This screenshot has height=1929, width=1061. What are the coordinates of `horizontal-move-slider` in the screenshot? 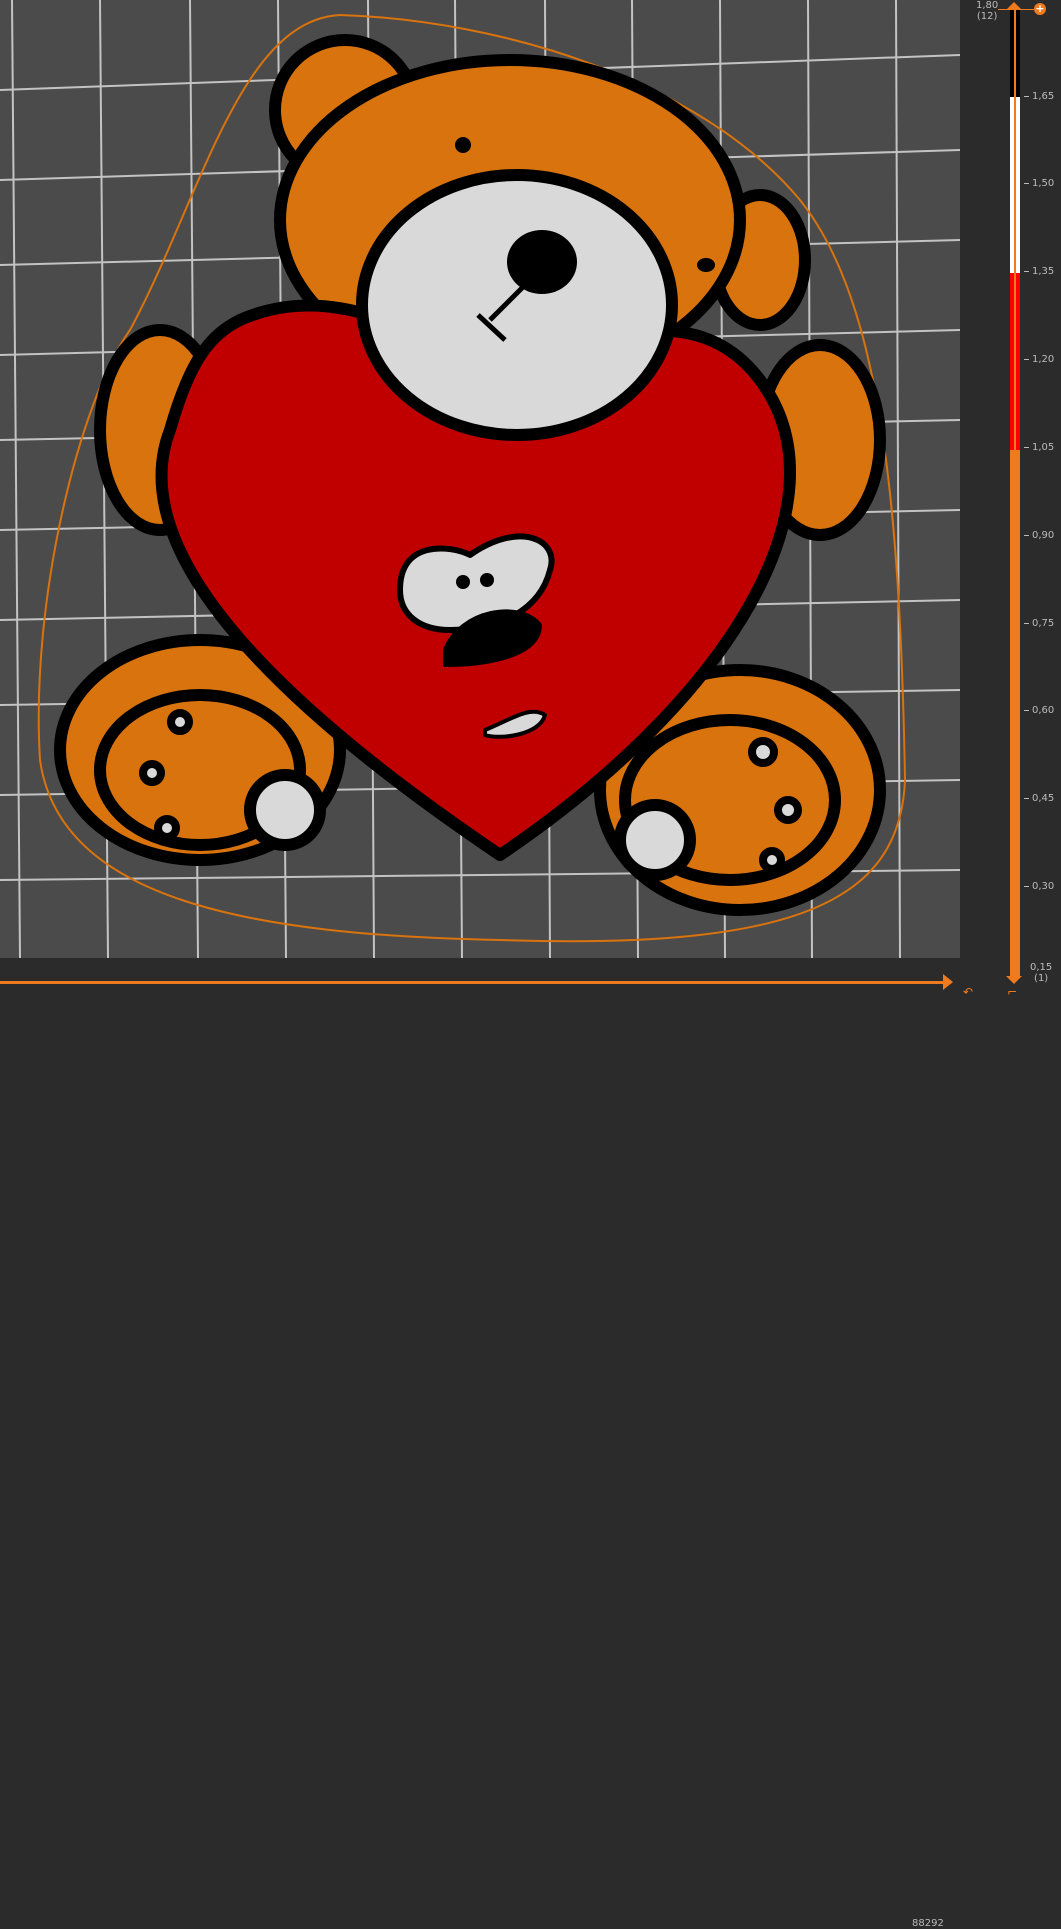 It's located at (472, 982).